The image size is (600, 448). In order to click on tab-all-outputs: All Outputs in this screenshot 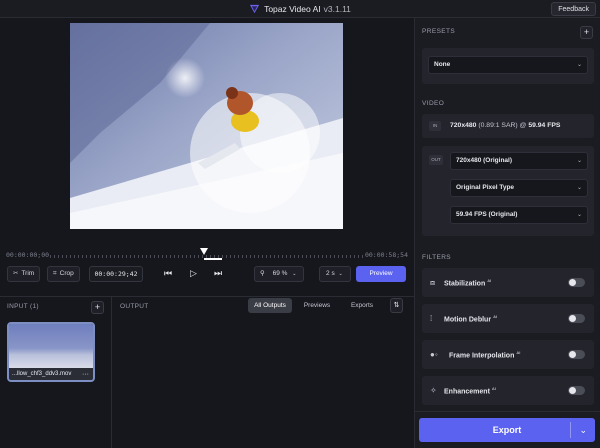, I will do `click(270, 305)`.